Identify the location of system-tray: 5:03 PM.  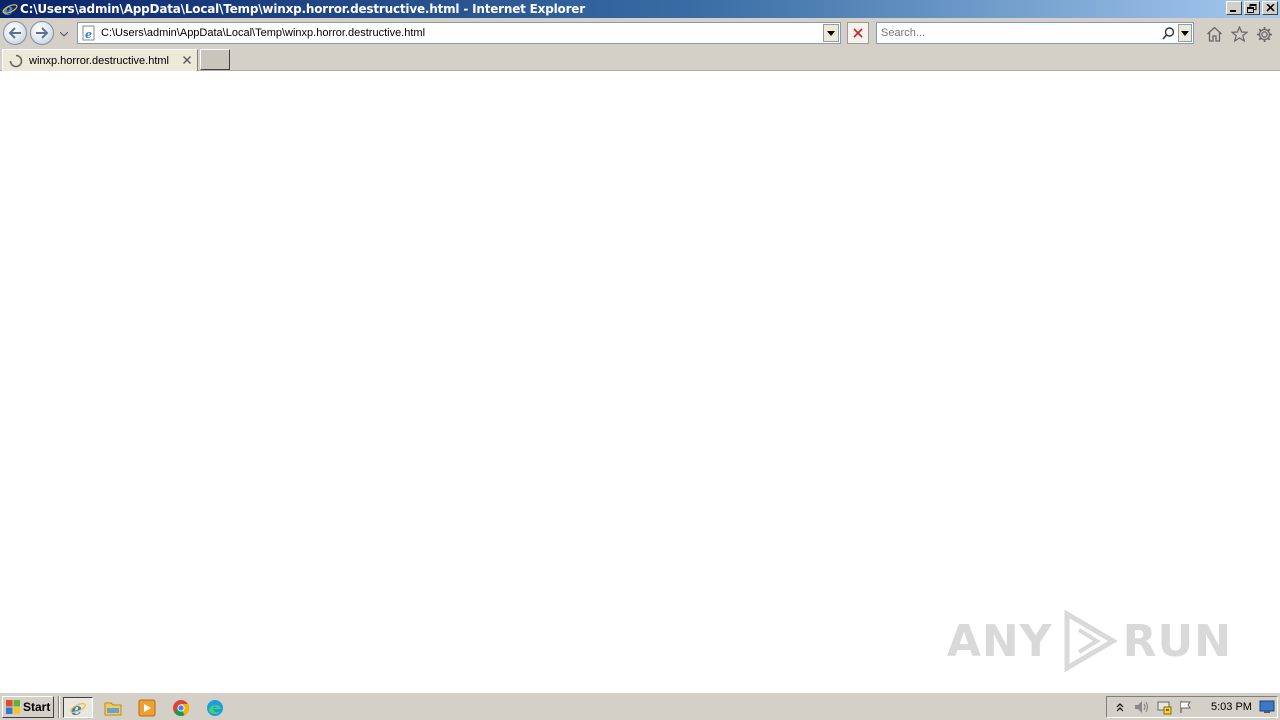
(1192, 707).